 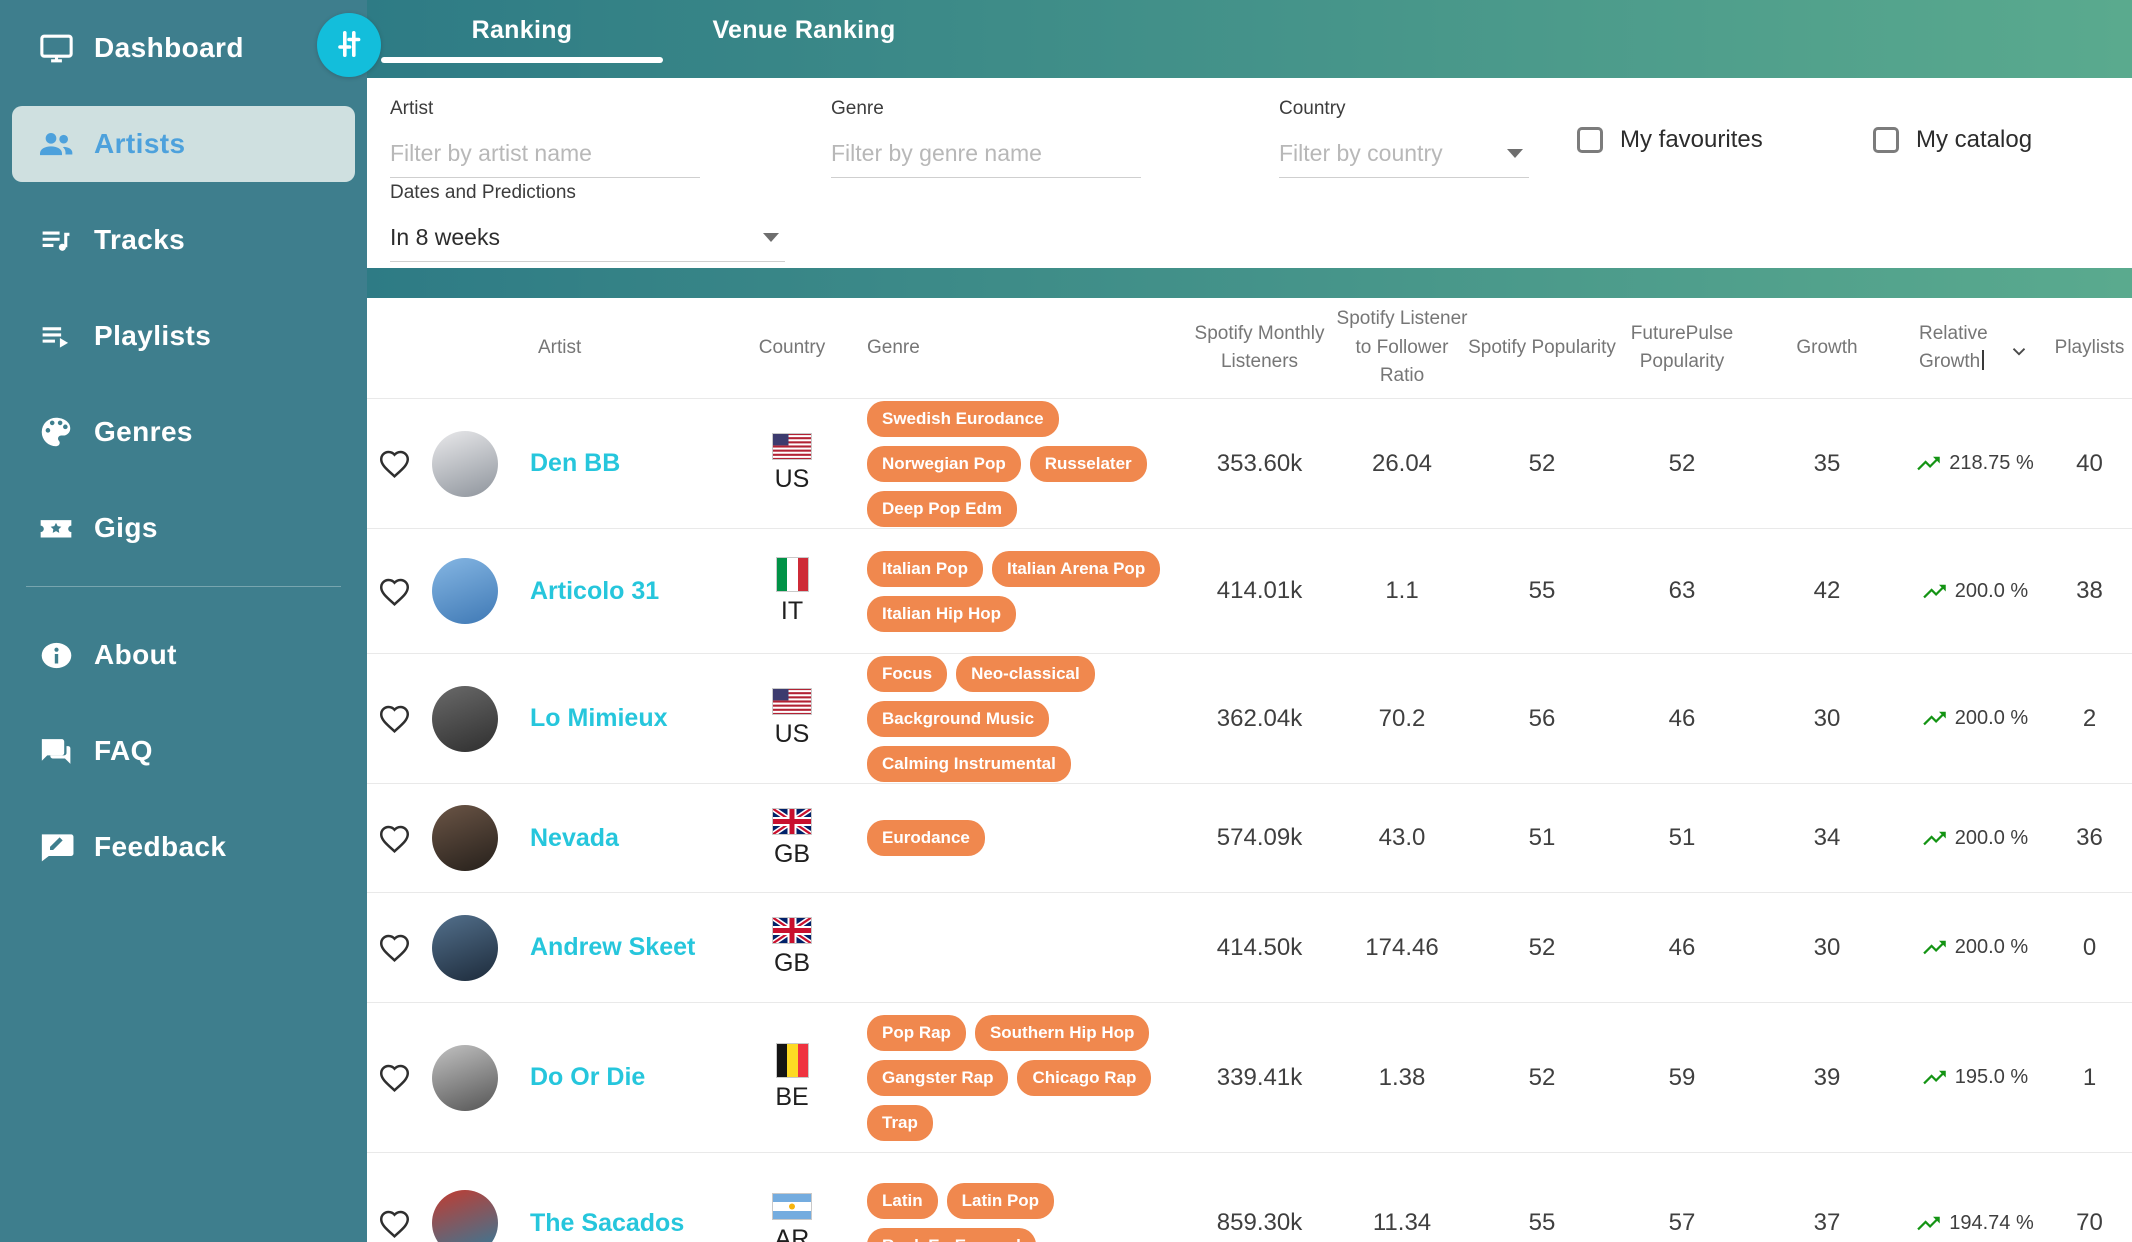 I want to click on column-header-spotify-popularity: Spotify Popularity, so click(x=1542, y=348).